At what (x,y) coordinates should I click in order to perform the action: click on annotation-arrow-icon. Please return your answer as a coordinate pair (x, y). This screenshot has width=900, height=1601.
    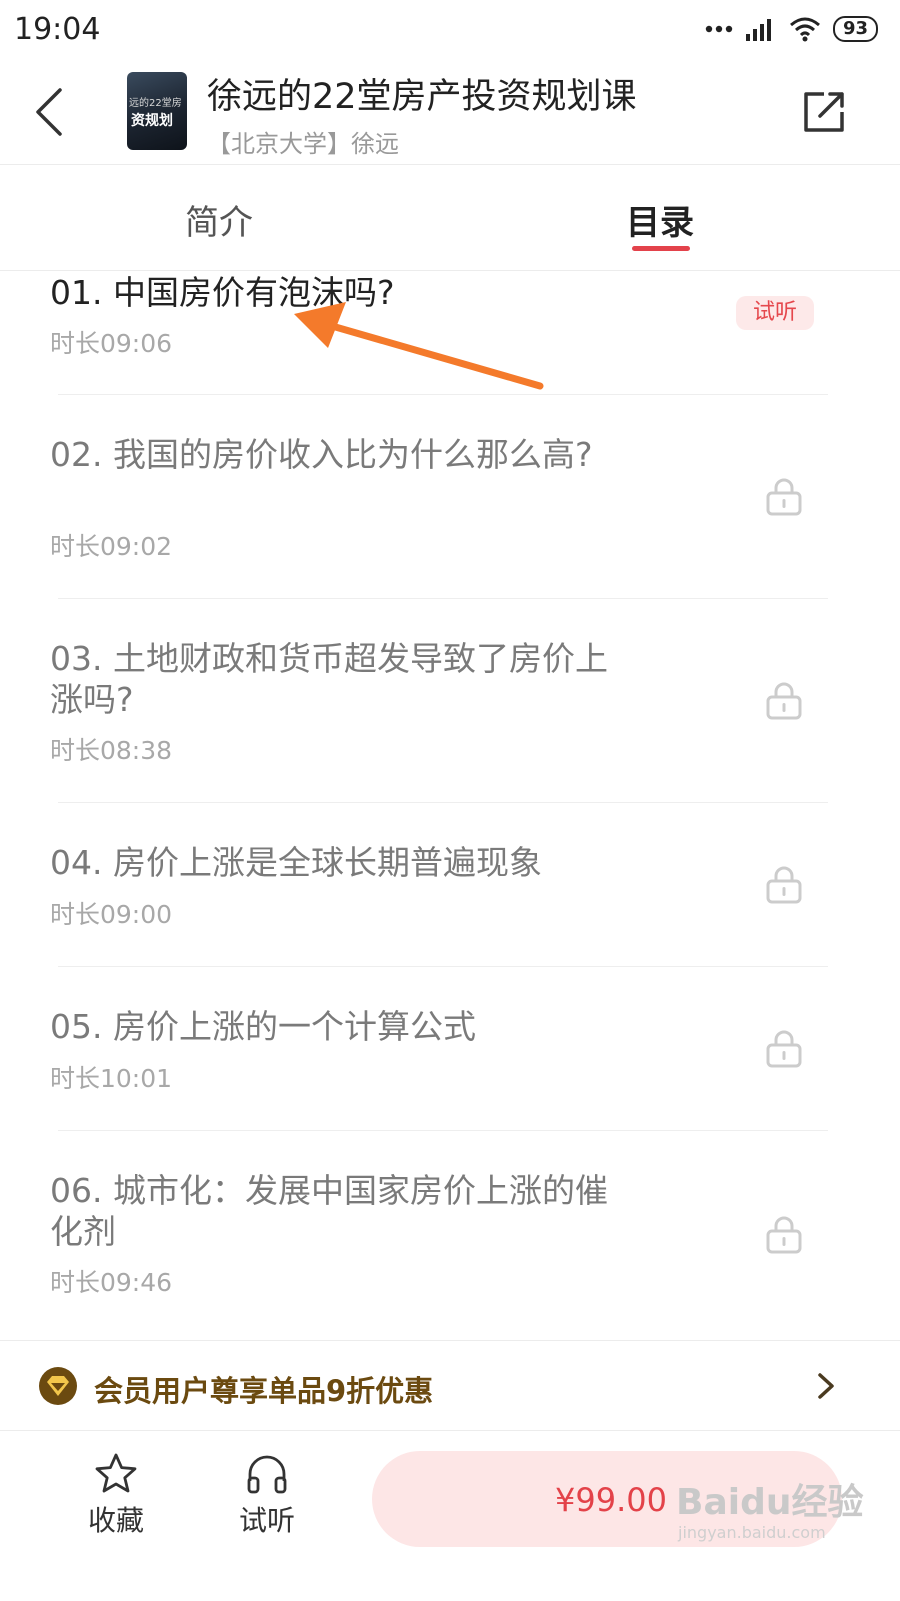
    Looking at the image, I should click on (419, 346).